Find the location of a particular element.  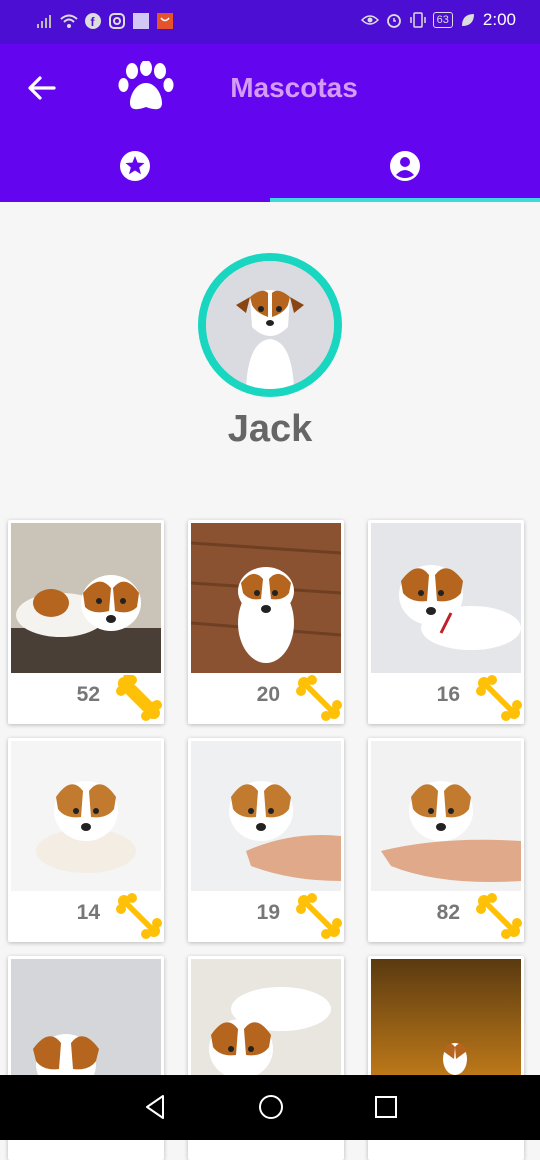

tab-bar is located at coordinates (270, 166).